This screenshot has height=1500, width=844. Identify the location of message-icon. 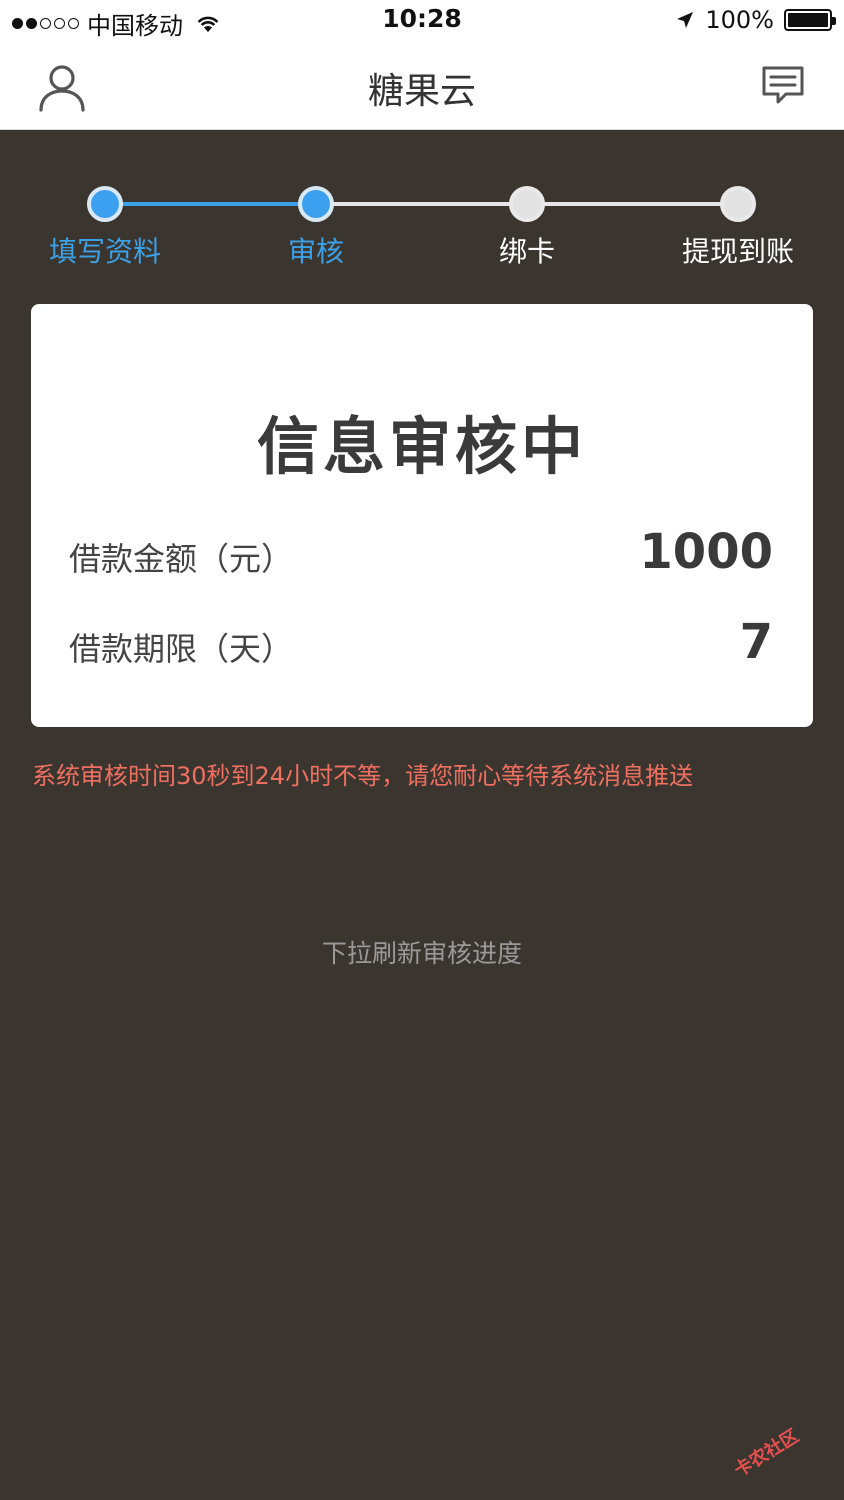
(783, 86).